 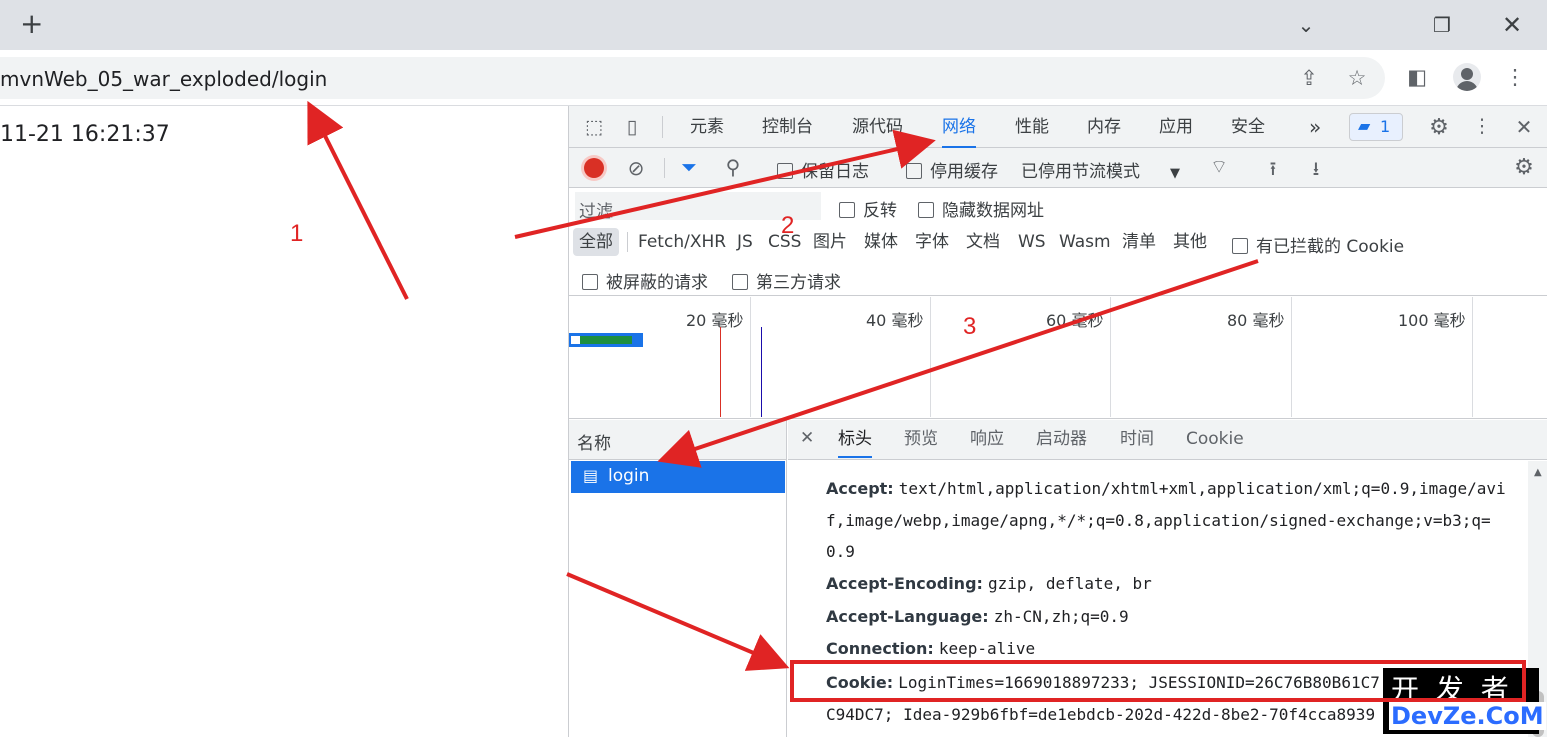 I want to click on annotation-label-3: 3, so click(x=970, y=326).